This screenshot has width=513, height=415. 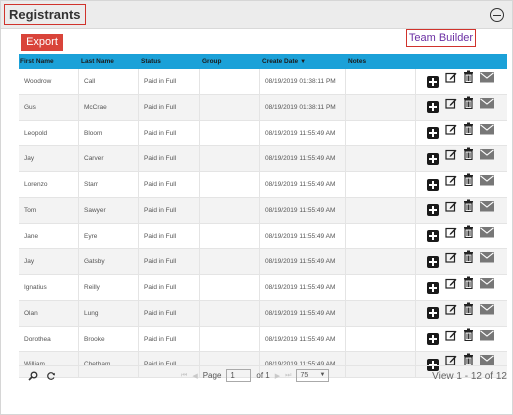 I want to click on cell-last-name: Lung, so click(x=109, y=313).